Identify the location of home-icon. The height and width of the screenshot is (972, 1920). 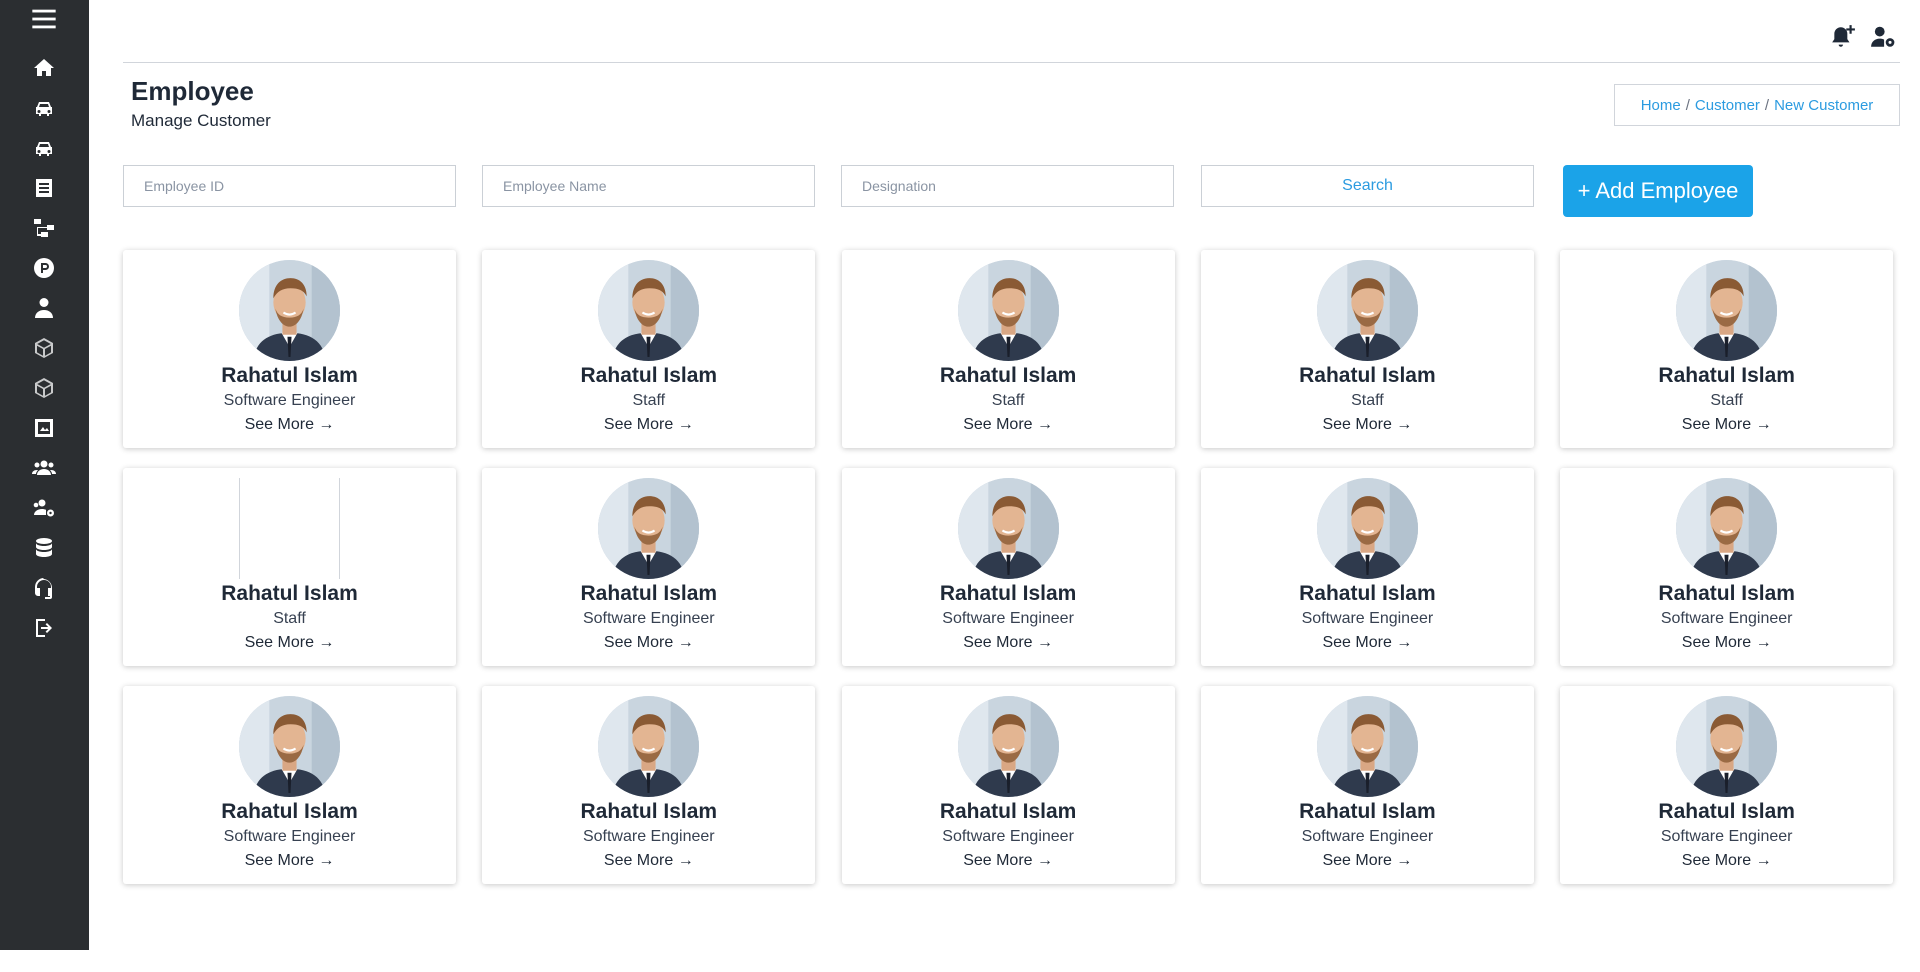
(44, 68).